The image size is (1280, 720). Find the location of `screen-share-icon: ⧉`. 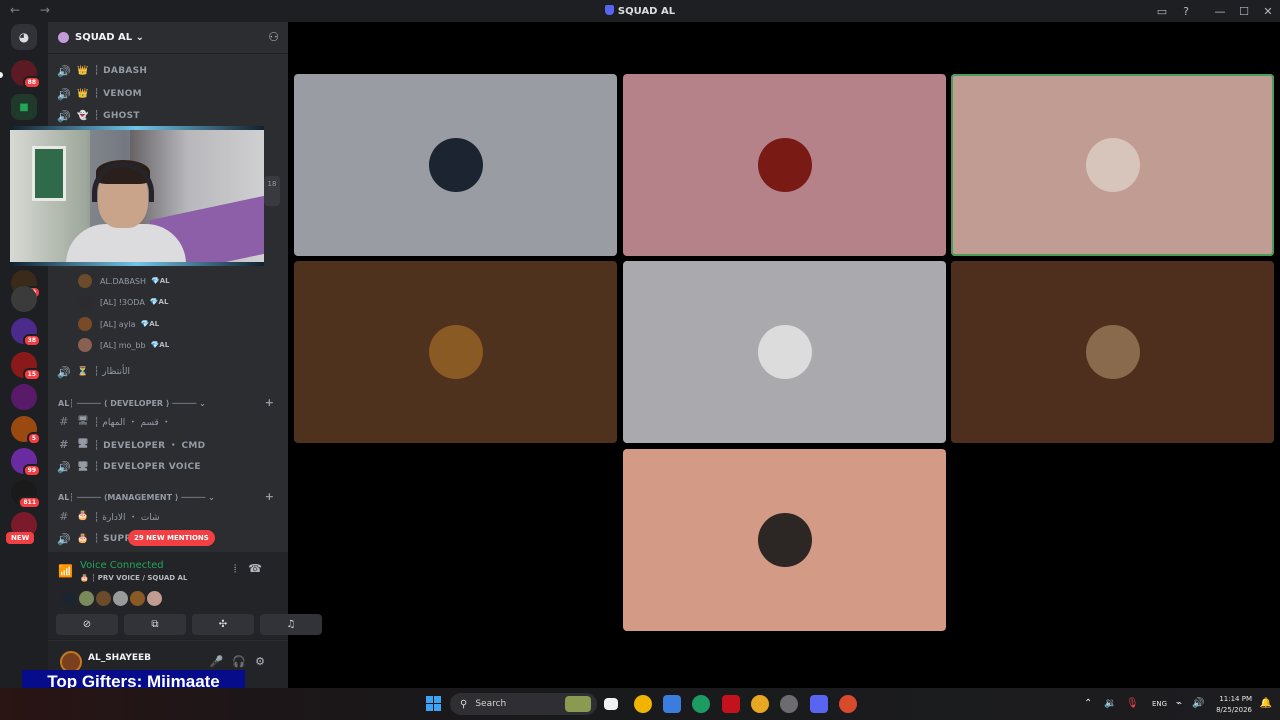

screen-share-icon: ⧉ is located at coordinates (155, 624).